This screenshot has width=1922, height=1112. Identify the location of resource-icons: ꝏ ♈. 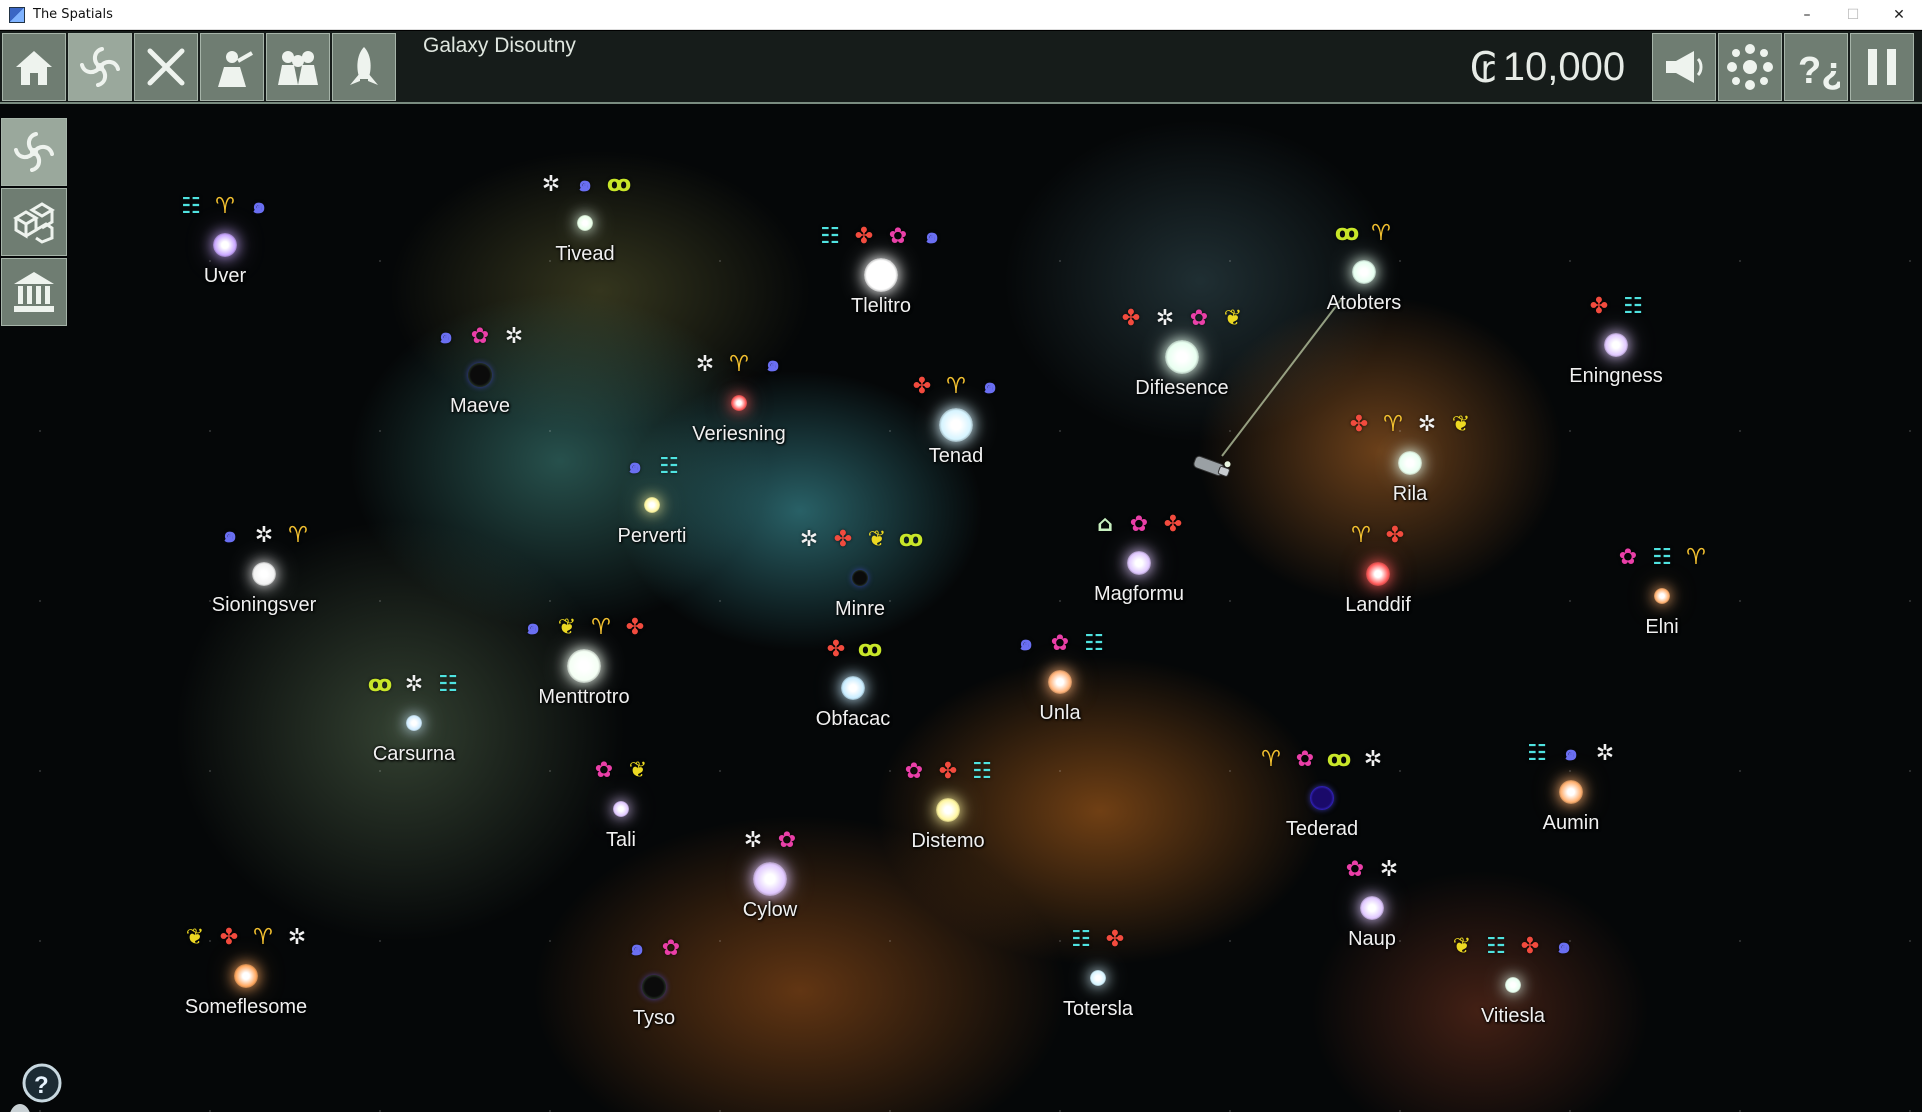
(1364, 234).